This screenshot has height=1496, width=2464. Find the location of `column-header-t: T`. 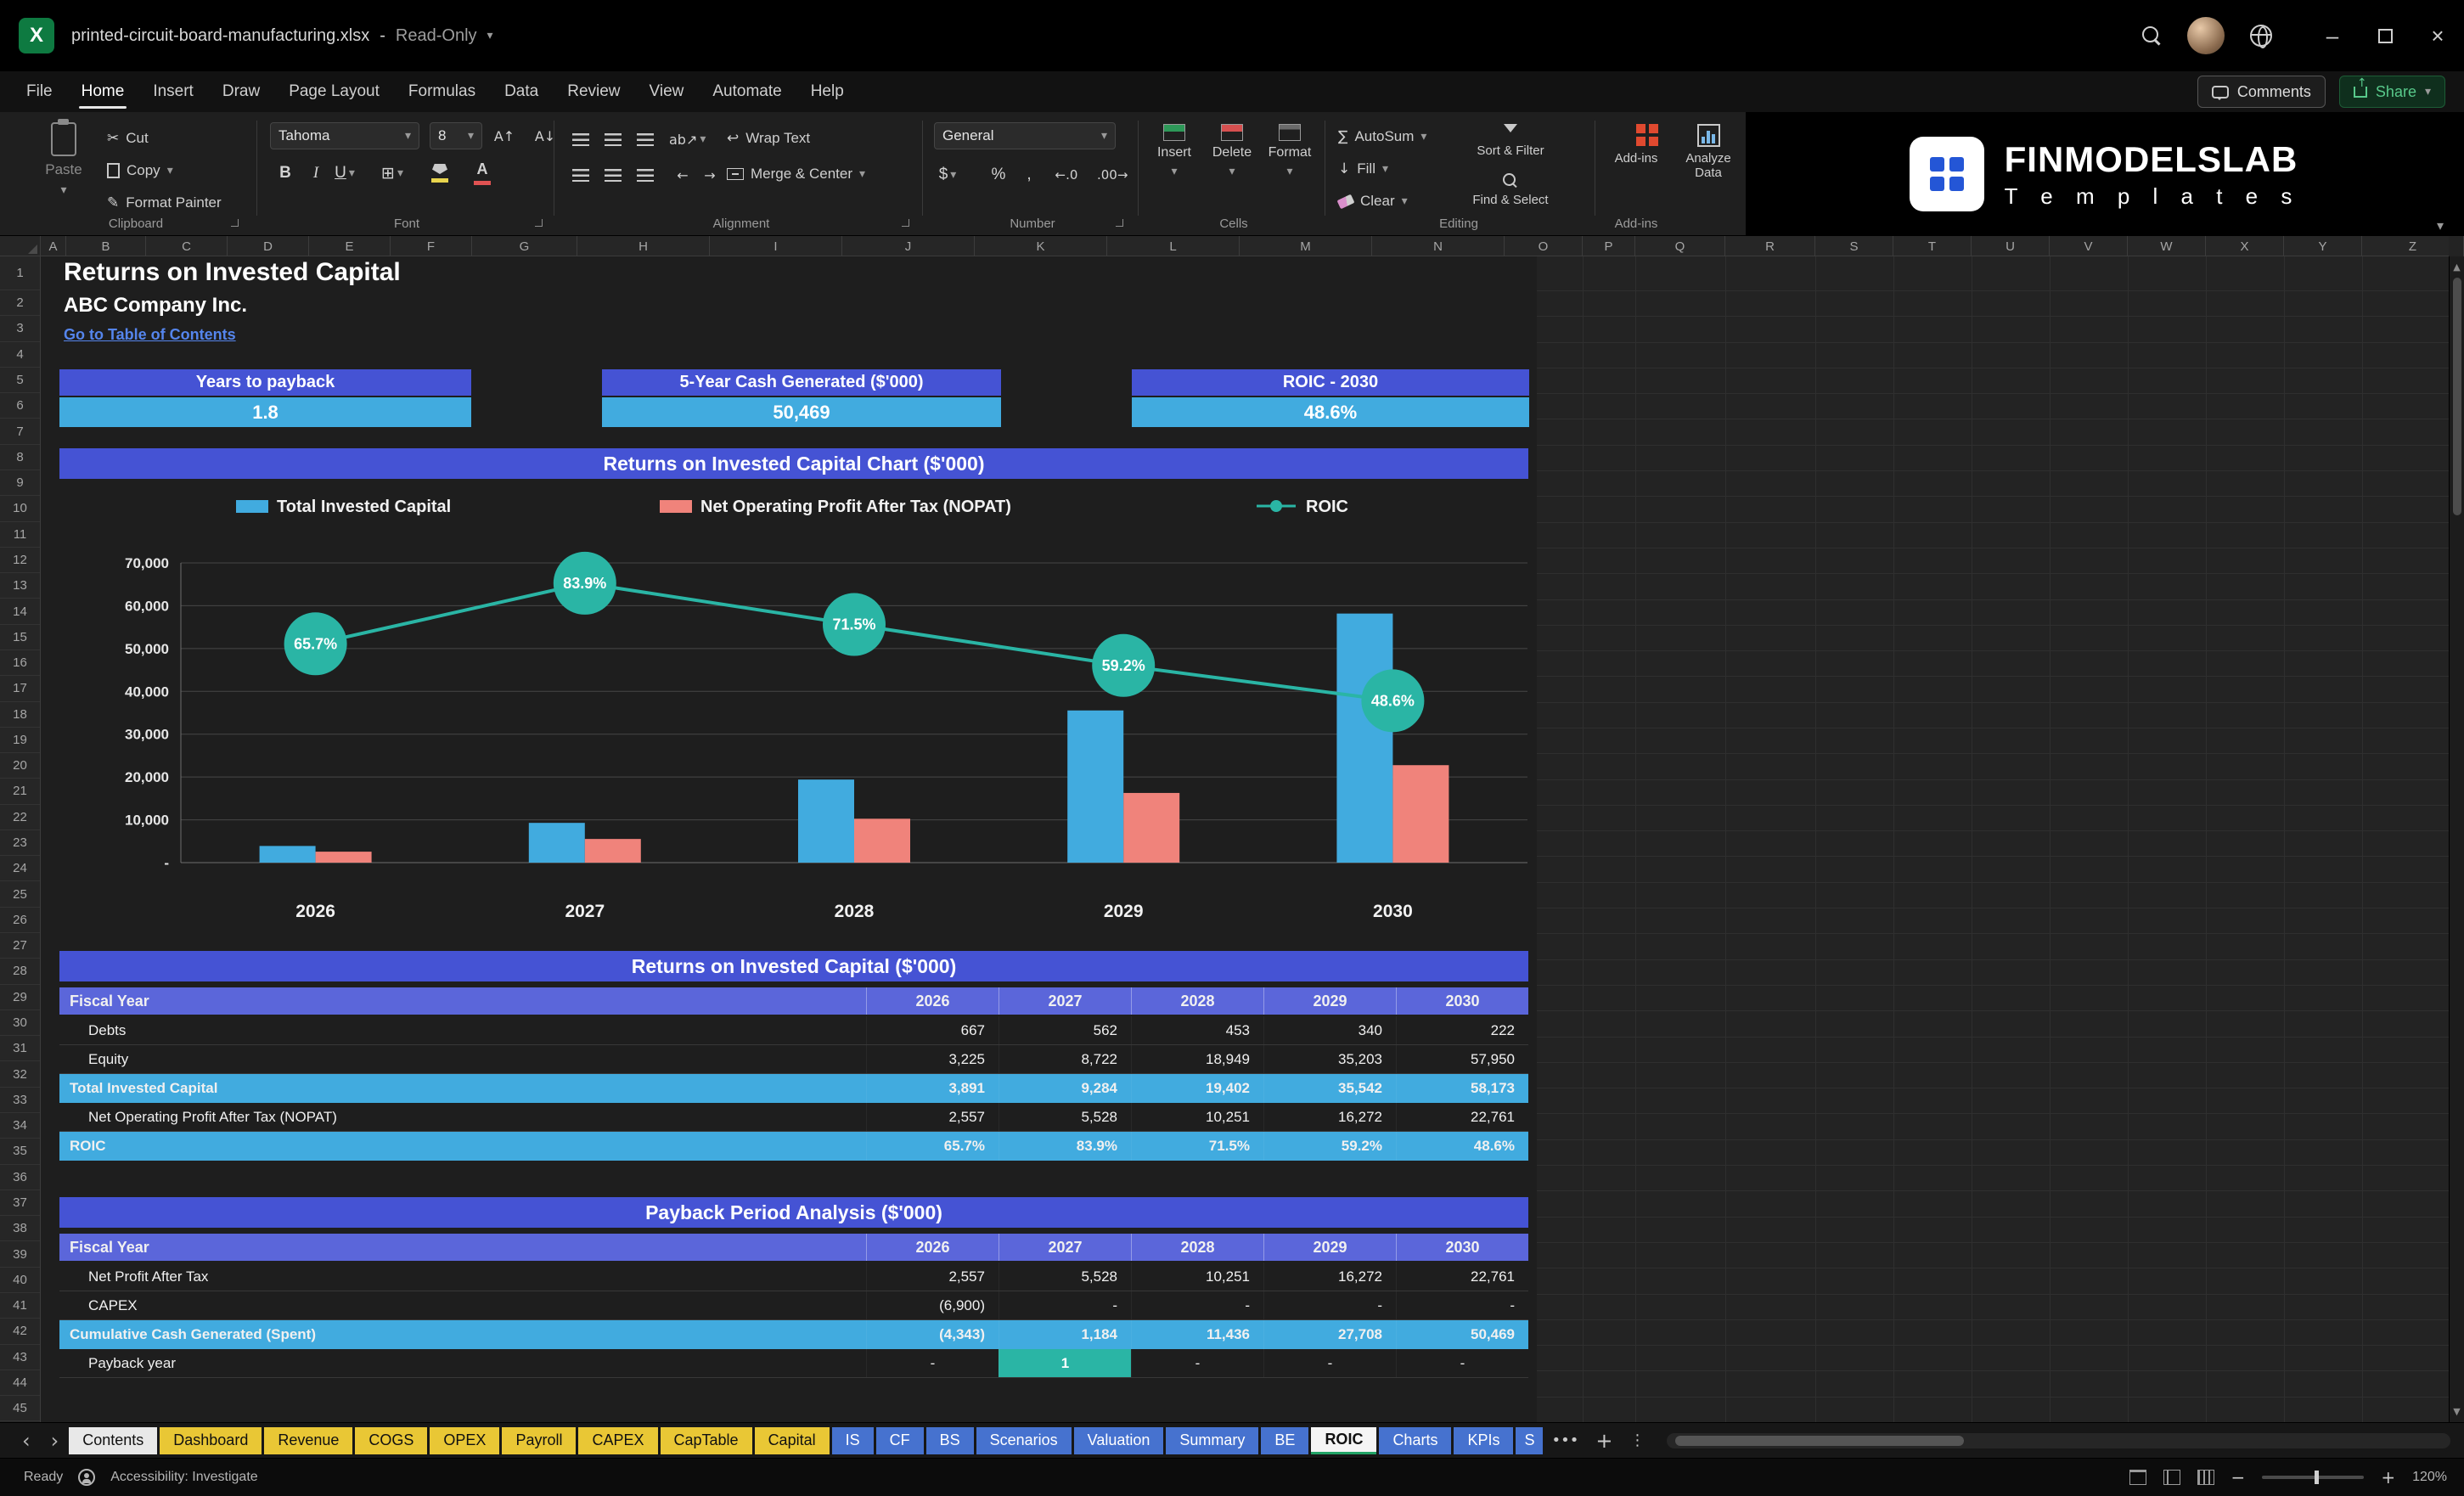

column-header-t: T is located at coordinates (1932, 246).